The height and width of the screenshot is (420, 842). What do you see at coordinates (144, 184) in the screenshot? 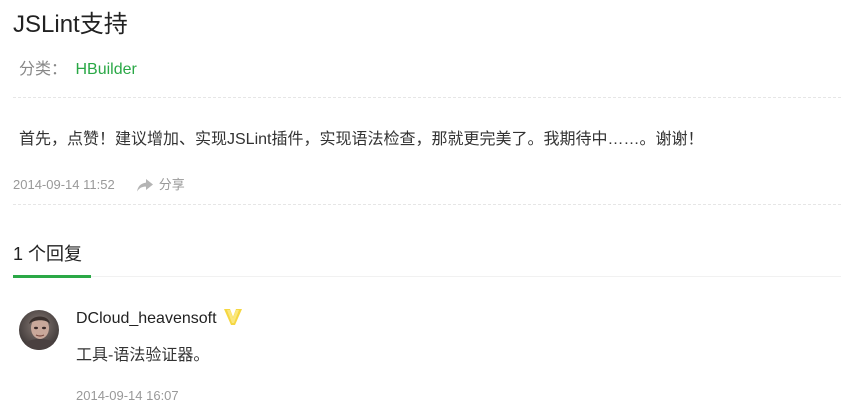
I see `share-arrow-icon` at bounding box center [144, 184].